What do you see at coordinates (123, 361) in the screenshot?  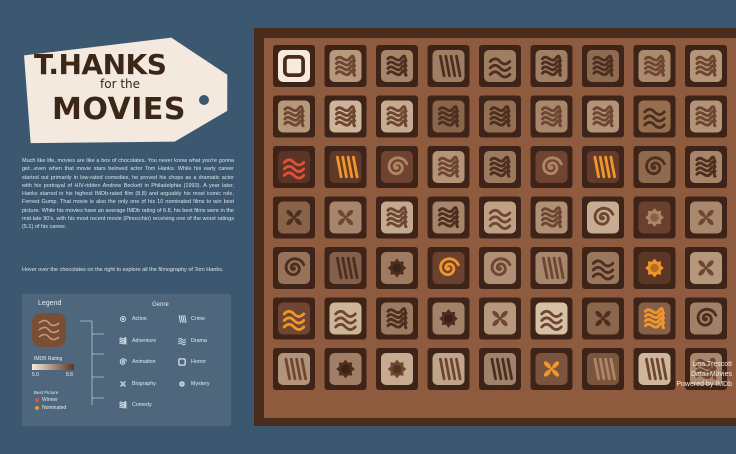 I see `spiral-icon` at bounding box center [123, 361].